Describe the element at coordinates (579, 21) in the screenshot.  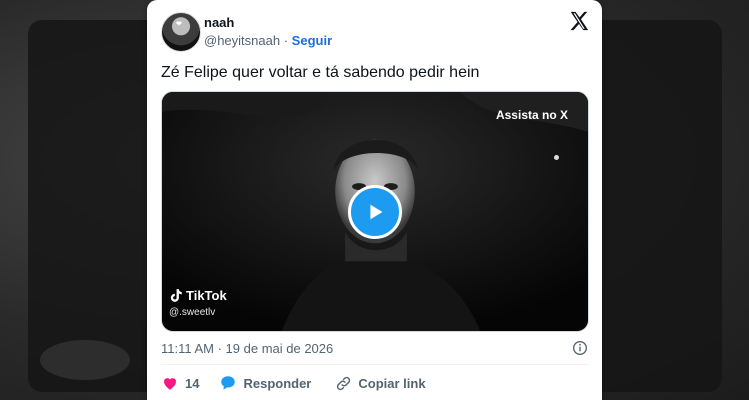
I see `x-logo-icon` at that location.